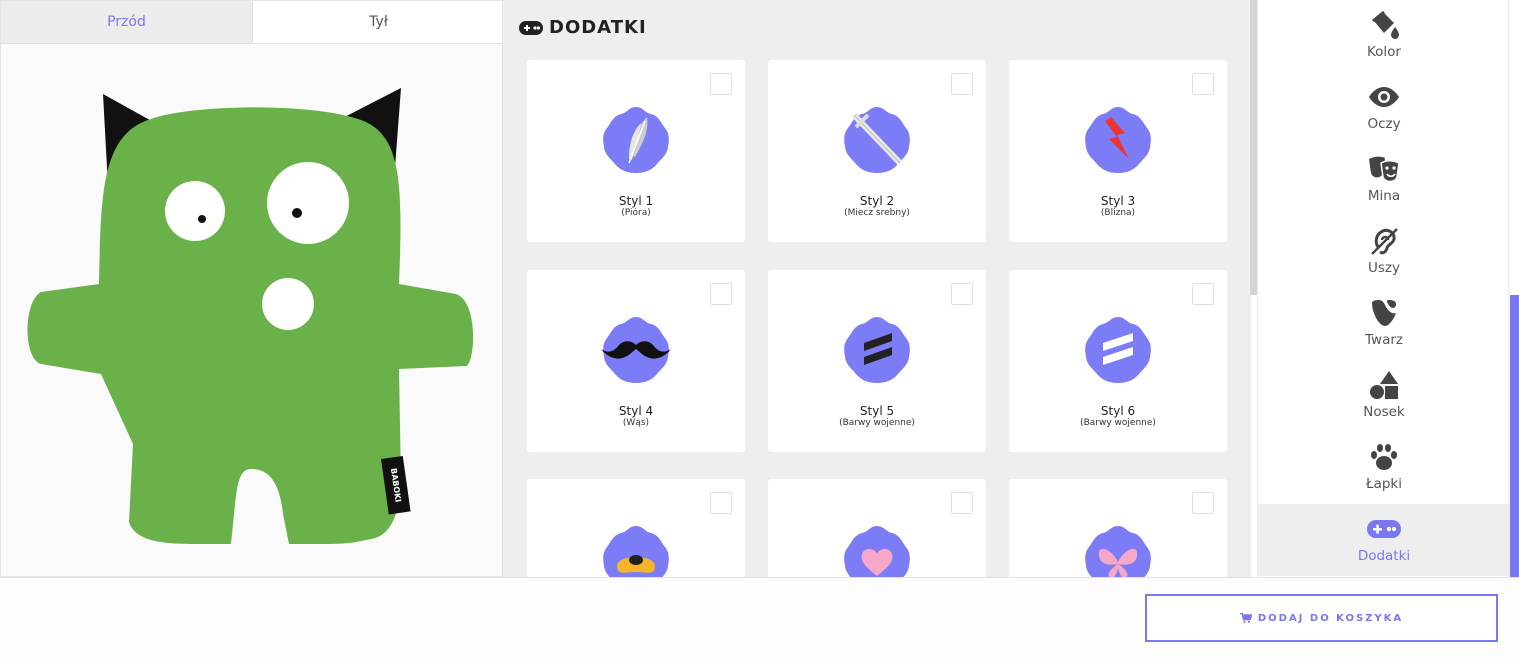  I want to click on addon-card: Styl 5 (Barwy wojenne), so click(877, 361).